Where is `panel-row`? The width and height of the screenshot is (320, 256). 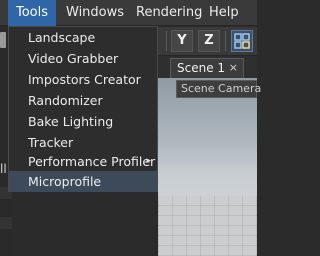
panel-row is located at coordinates (6, 223).